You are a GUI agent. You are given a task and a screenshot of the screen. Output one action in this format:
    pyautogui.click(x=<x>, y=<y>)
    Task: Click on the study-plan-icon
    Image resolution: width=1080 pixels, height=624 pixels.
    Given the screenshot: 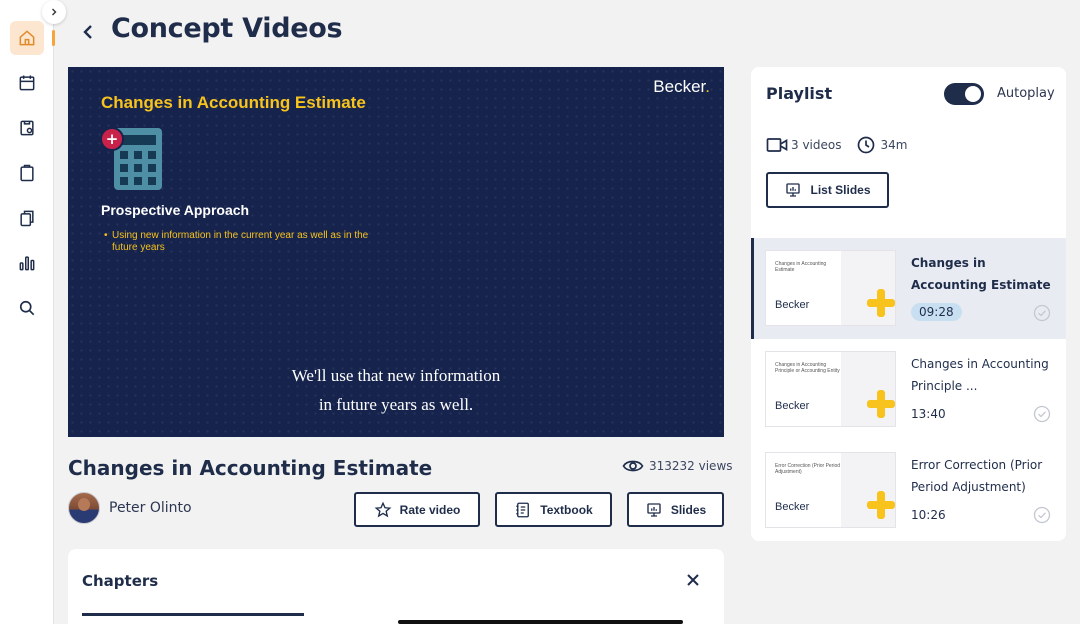 What is the action you would take?
    pyautogui.click(x=27, y=128)
    